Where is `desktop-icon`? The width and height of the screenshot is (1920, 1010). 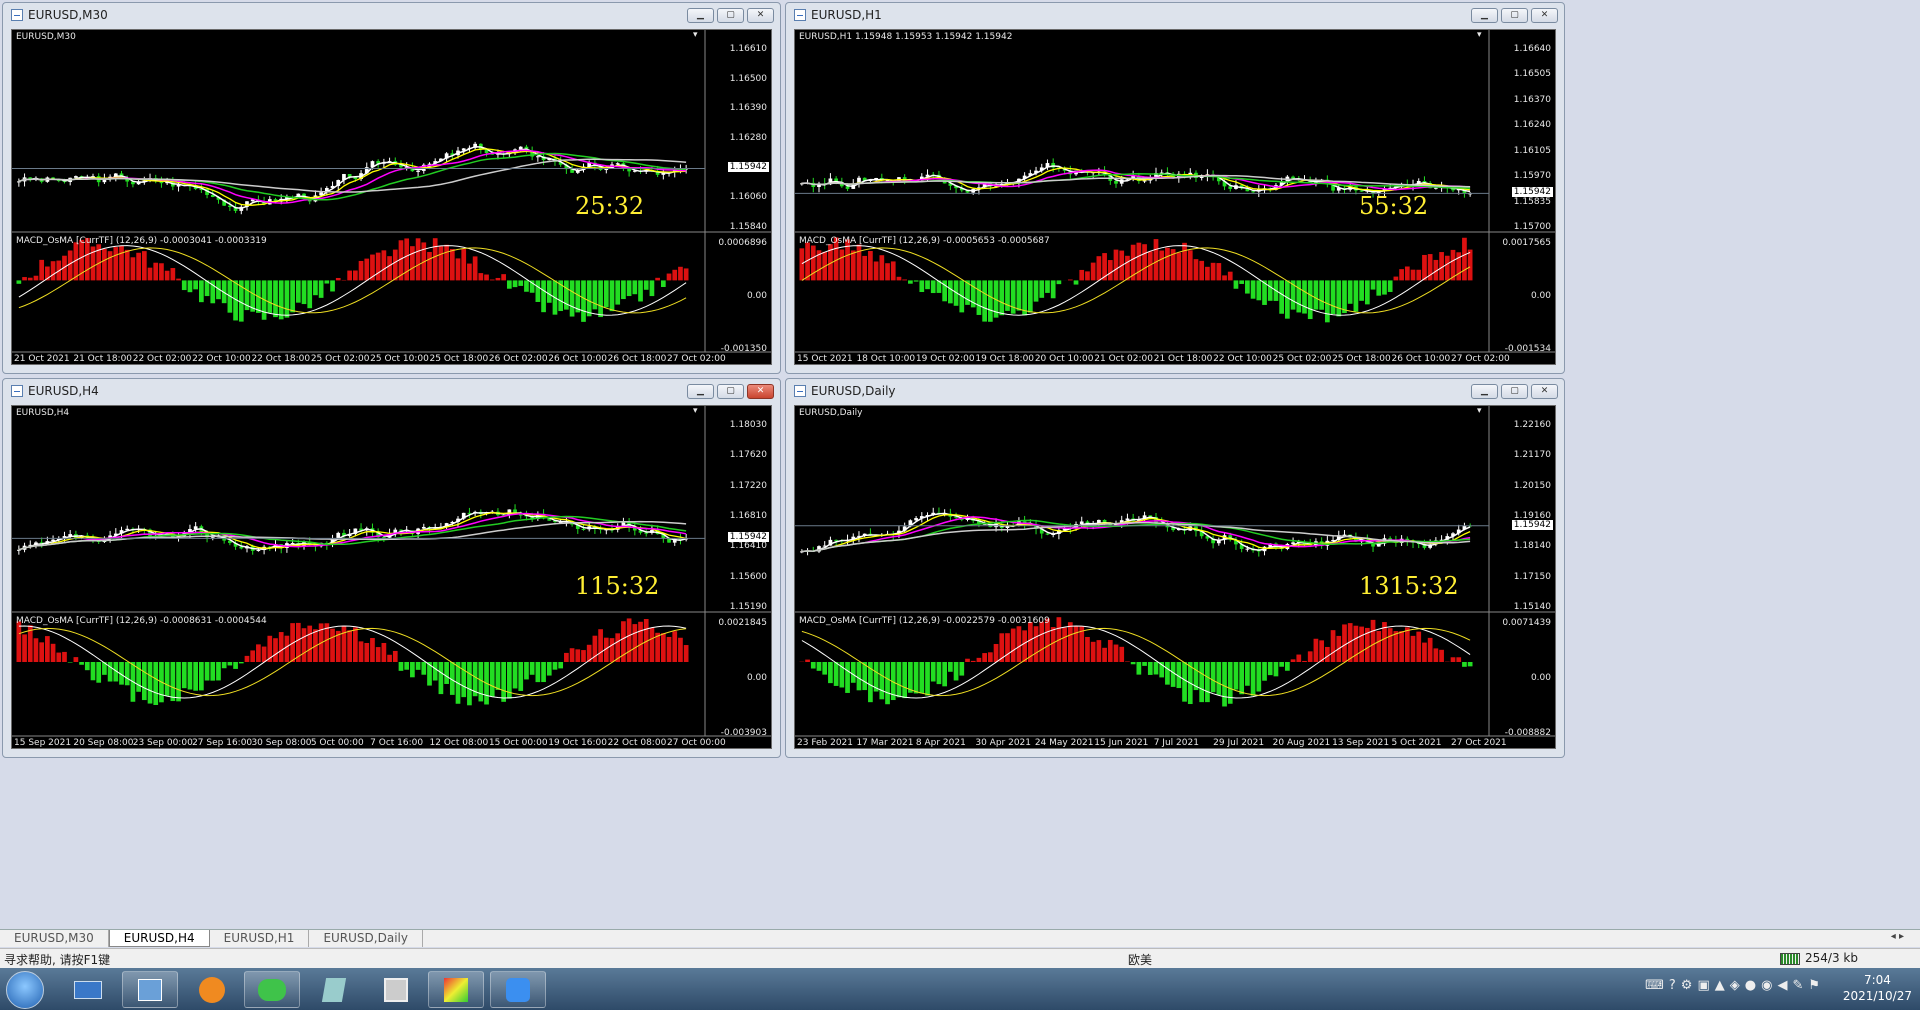
desktop-icon is located at coordinates (88, 989).